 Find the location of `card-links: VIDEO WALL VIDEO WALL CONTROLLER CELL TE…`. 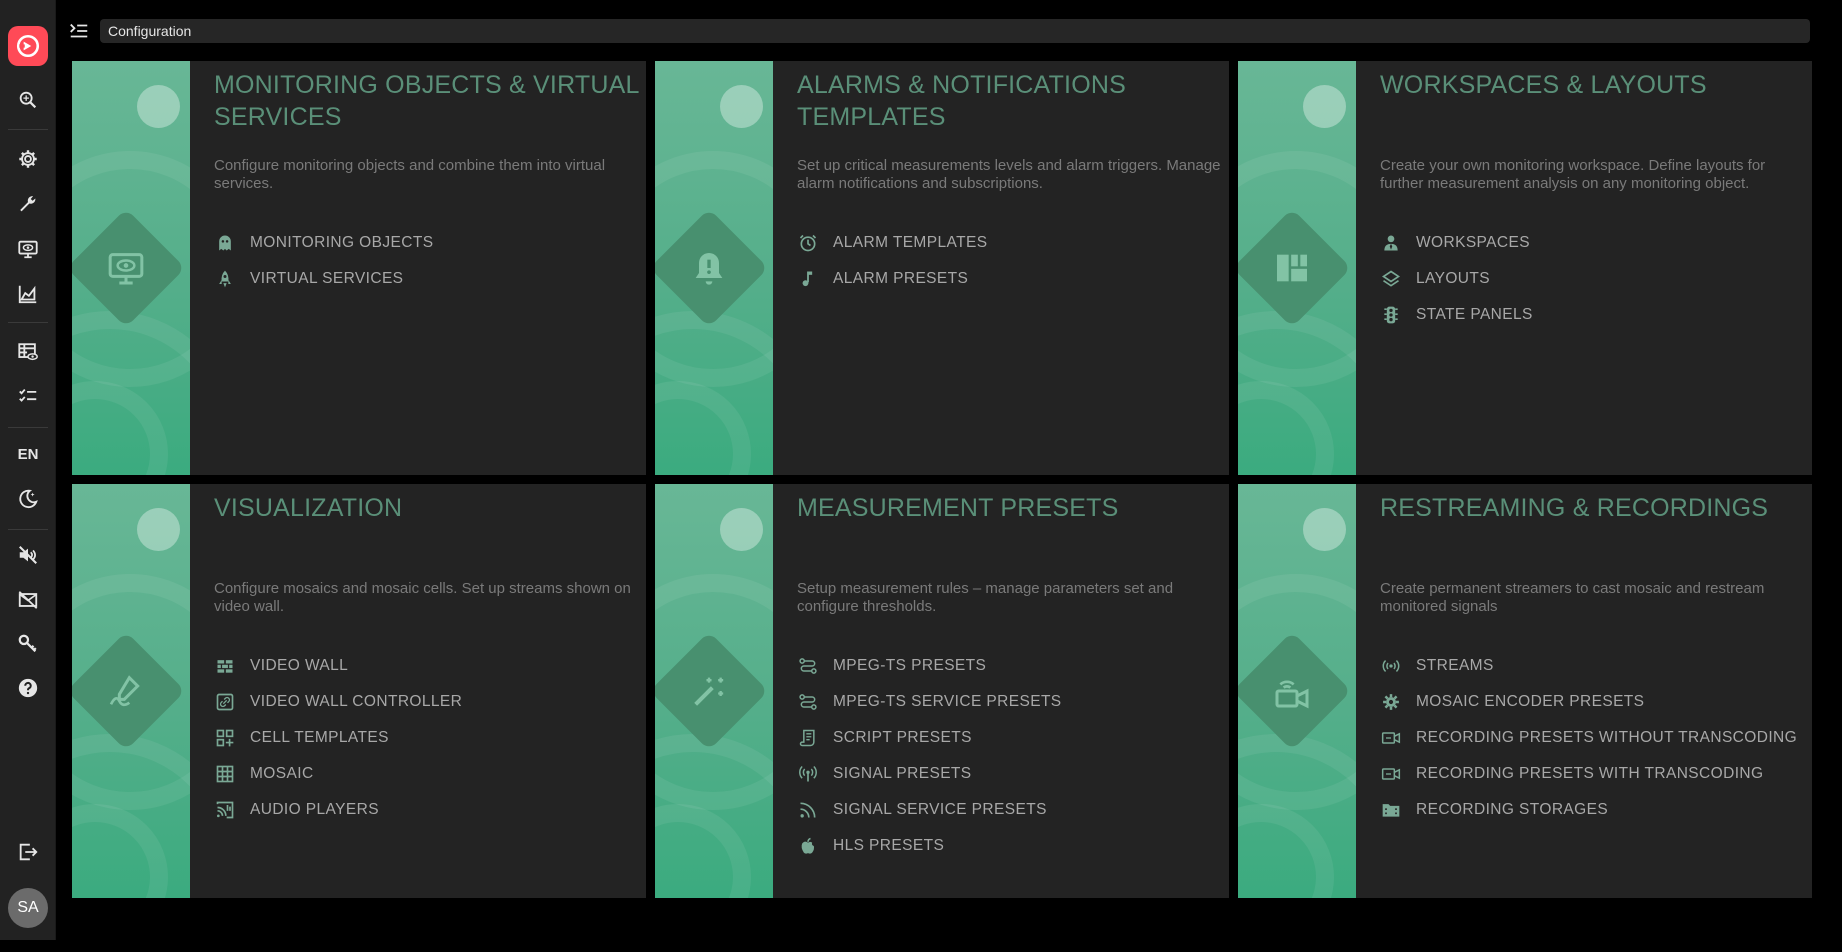

card-links: VIDEO WALL VIDEO WALL CONTROLLER CELL TE… is located at coordinates (426, 738).